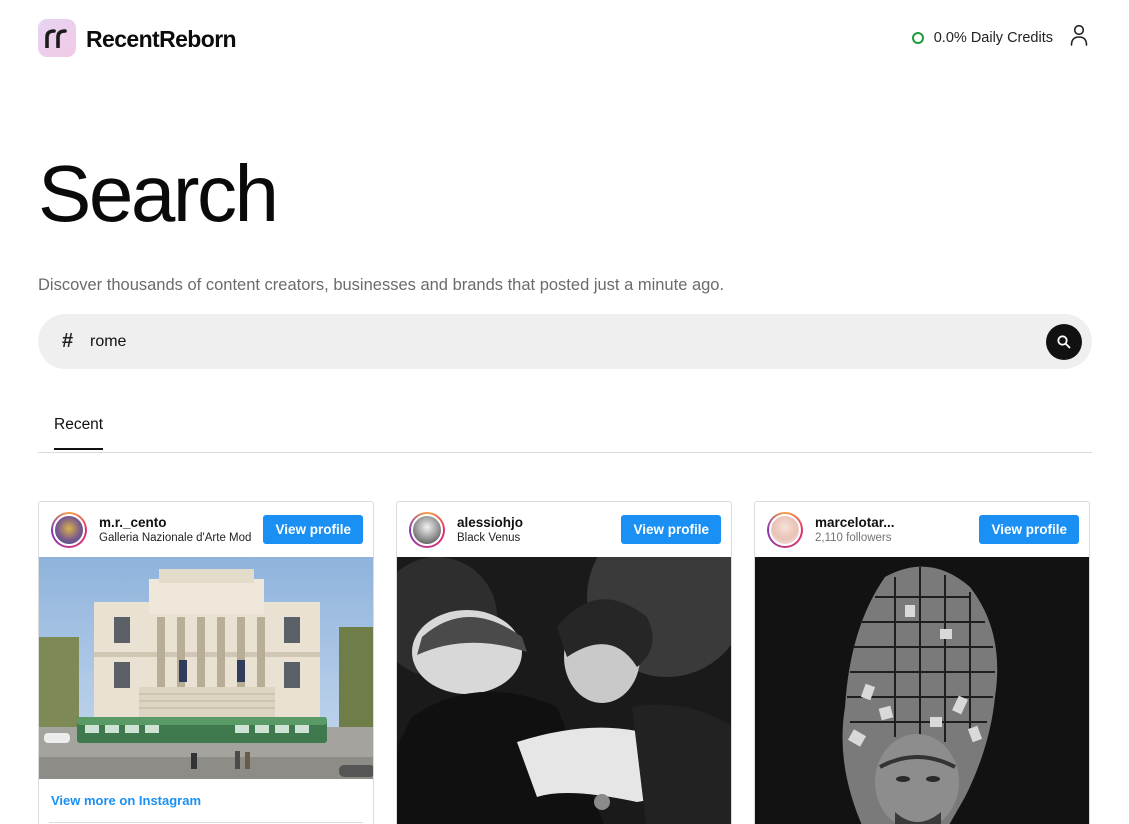 This screenshot has height=824, width=1129. What do you see at coordinates (1079, 36) in the screenshot?
I see `user-icon` at bounding box center [1079, 36].